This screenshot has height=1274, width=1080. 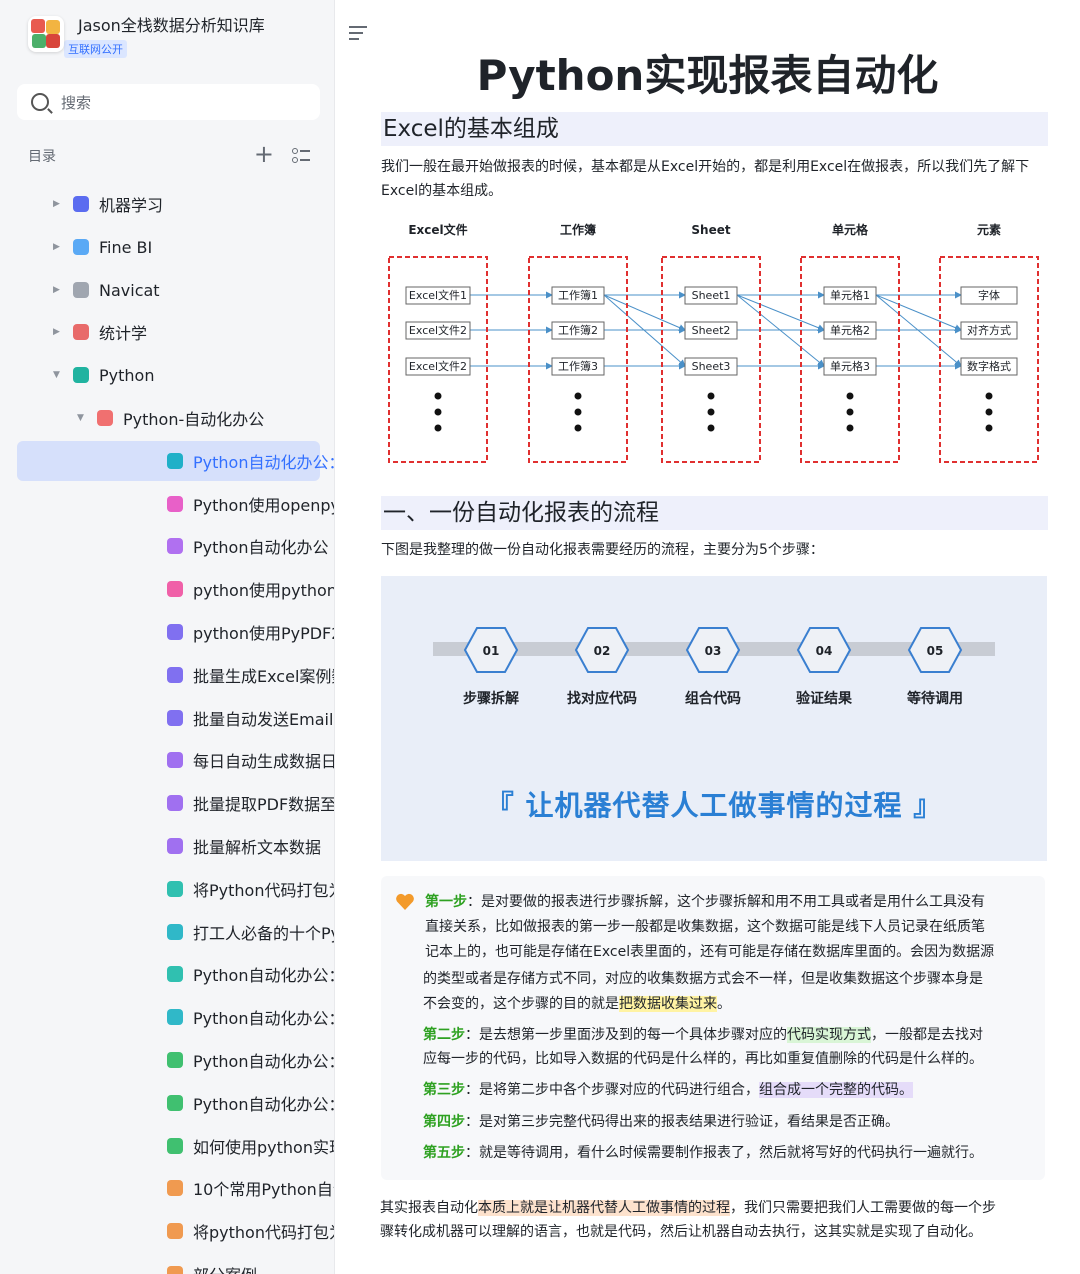 What do you see at coordinates (578, 342) in the screenshot?
I see `diagram-column: 工作簿工作簿1 工作簿2 工作簿3` at bounding box center [578, 342].